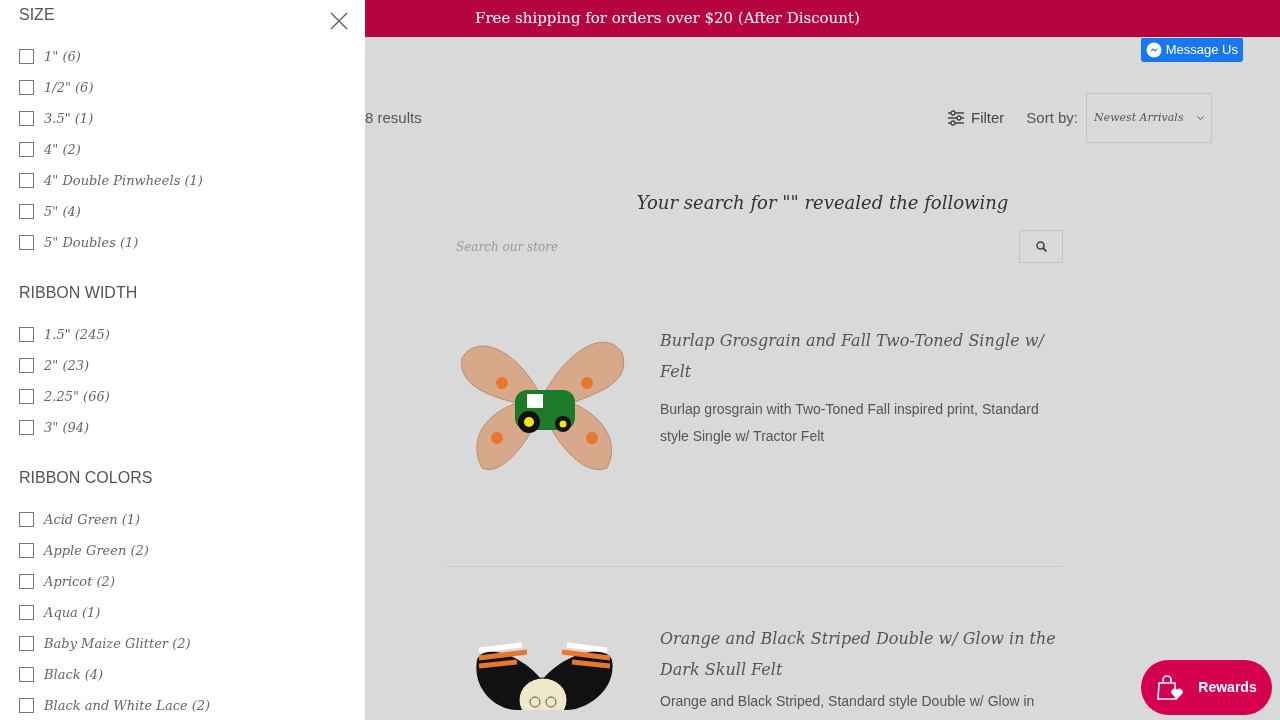  I want to click on option-label: Black and White Lace (2), so click(127, 705).